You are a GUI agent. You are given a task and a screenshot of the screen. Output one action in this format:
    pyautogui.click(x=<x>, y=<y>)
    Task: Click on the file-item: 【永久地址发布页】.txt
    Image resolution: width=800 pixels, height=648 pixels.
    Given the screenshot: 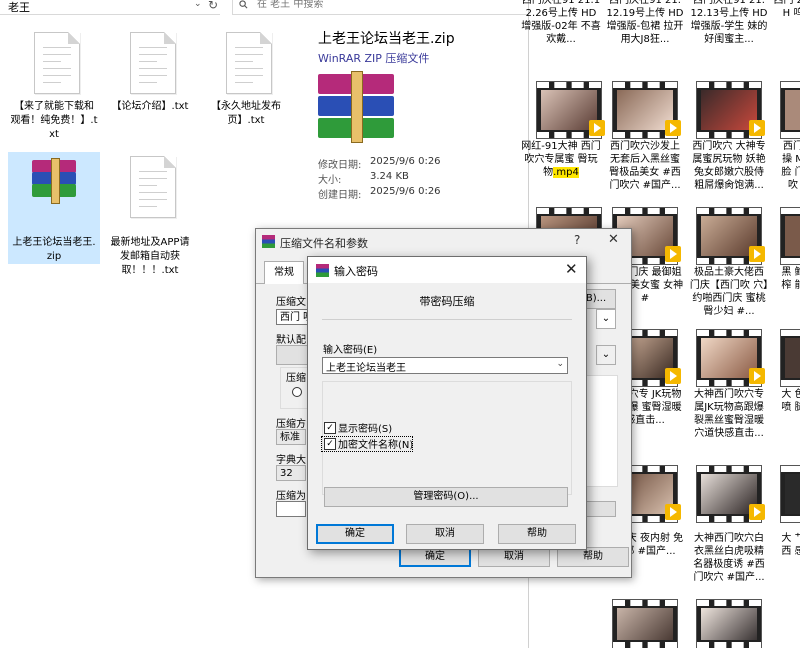 What is the action you would take?
    pyautogui.click(x=246, y=84)
    